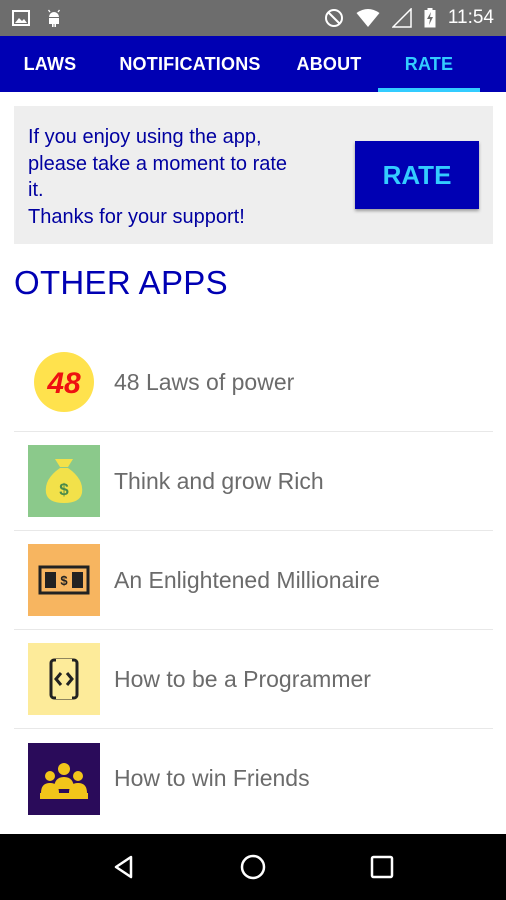  What do you see at coordinates (329, 64) in the screenshot?
I see `tab-about: ABOUT` at bounding box center [329, 64].